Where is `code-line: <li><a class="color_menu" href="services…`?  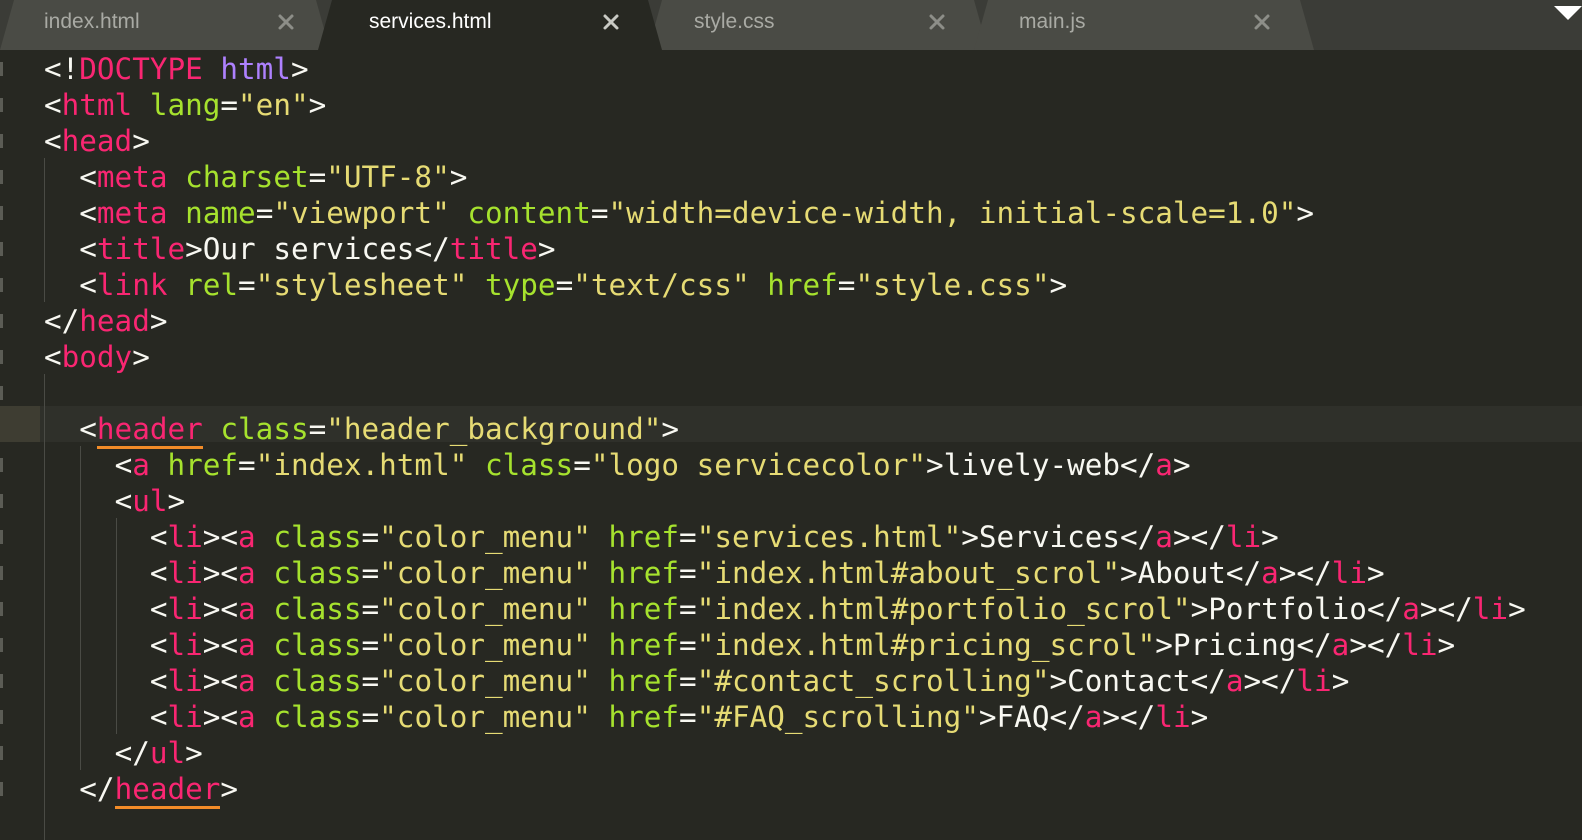 code-line: <li><a class="color_menu" href="services… is located at coordinates (661, 537).